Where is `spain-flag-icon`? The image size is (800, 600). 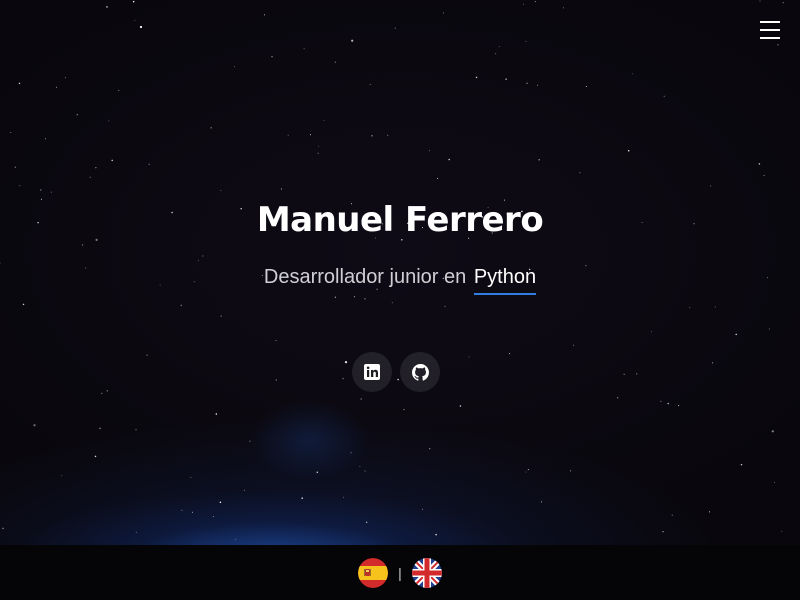
spain-flag-icon is located at coordinates (373, 572).